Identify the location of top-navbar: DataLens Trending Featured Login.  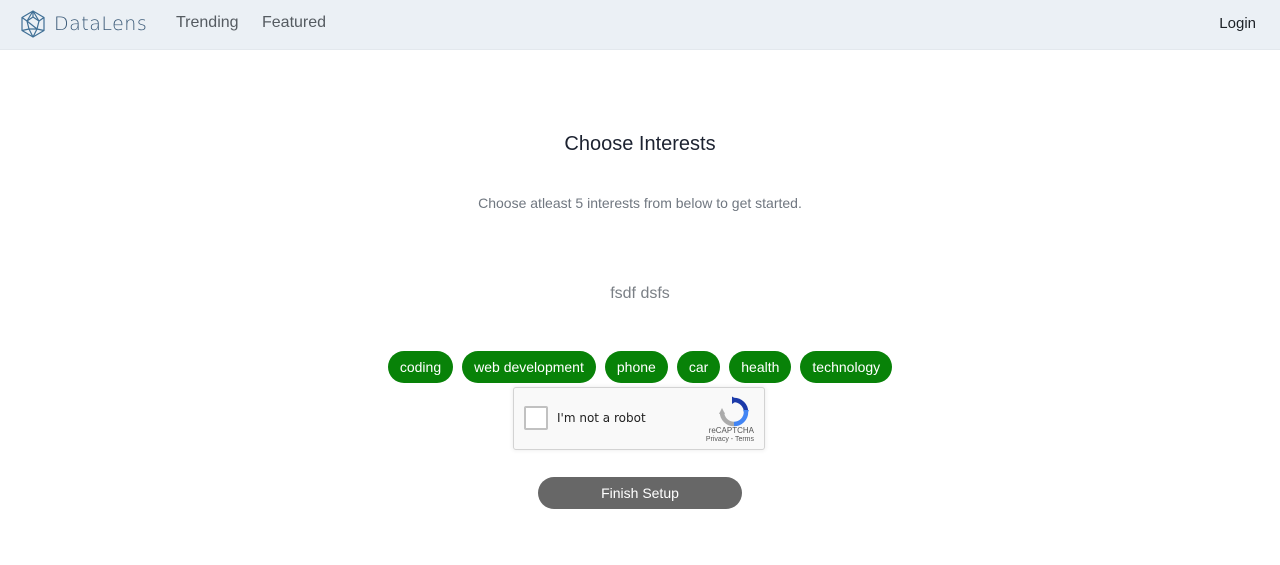
(640, 25).